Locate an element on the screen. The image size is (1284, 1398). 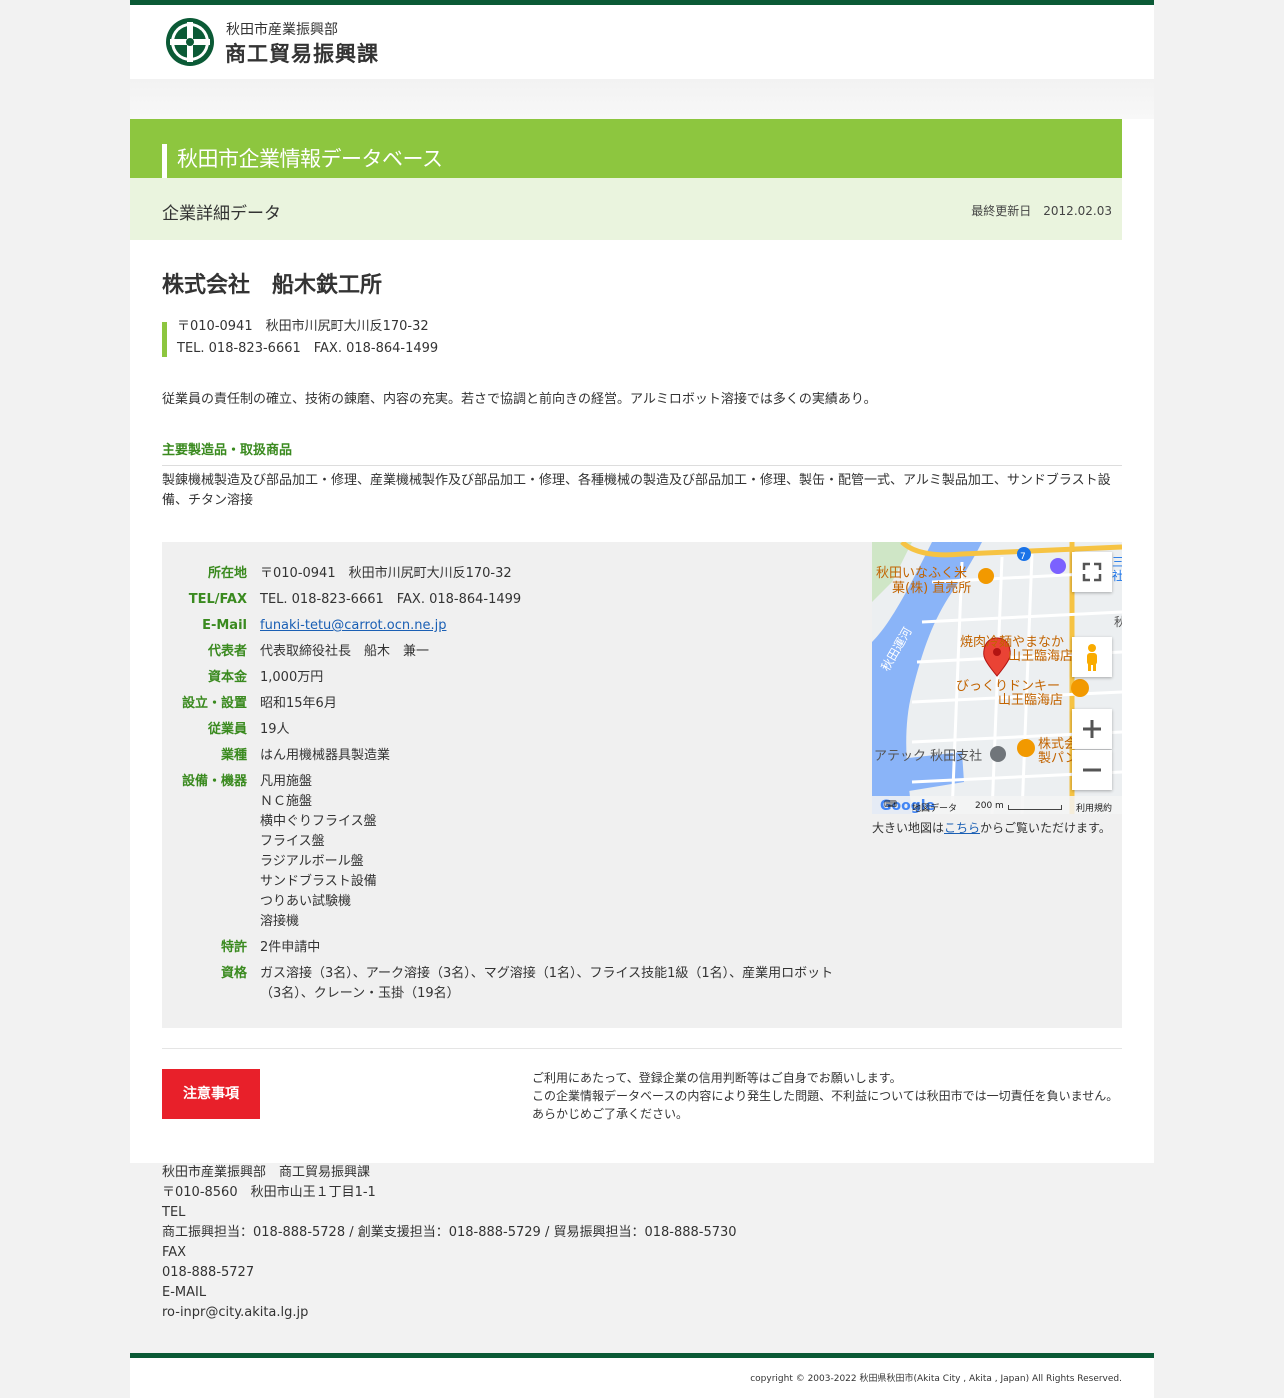
footer-line: E-MAIL is located at coordinates (184, 1292).